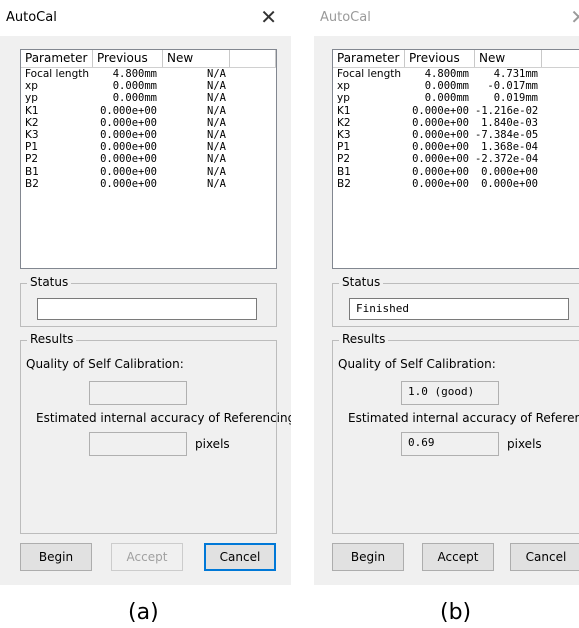 Image resolution: width=579 pixels, height=628 pixels. Describe the element at coordinates (515, 74) in the screenshot. I see `new-value-cell: 4.731mm` at that location.